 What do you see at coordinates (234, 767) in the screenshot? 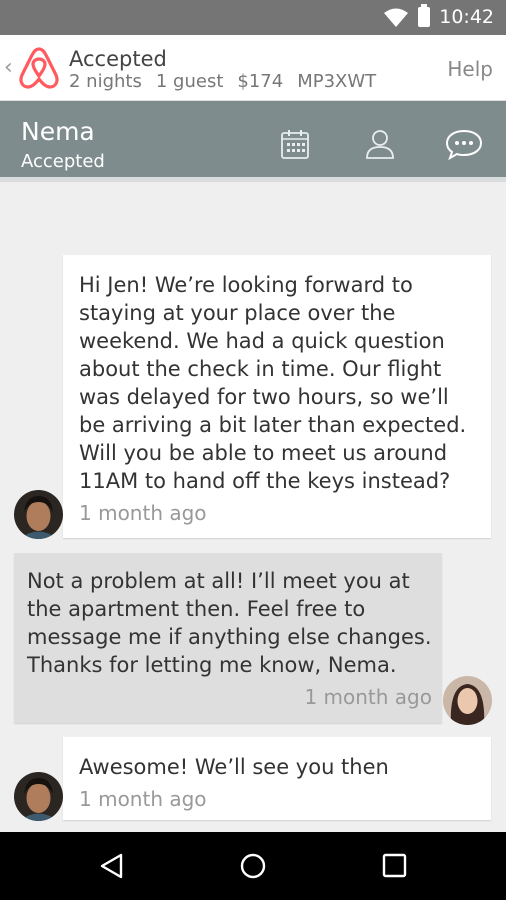
I see `message-text: Awesome! We’ll see you then` at bounding box center [234, 767].